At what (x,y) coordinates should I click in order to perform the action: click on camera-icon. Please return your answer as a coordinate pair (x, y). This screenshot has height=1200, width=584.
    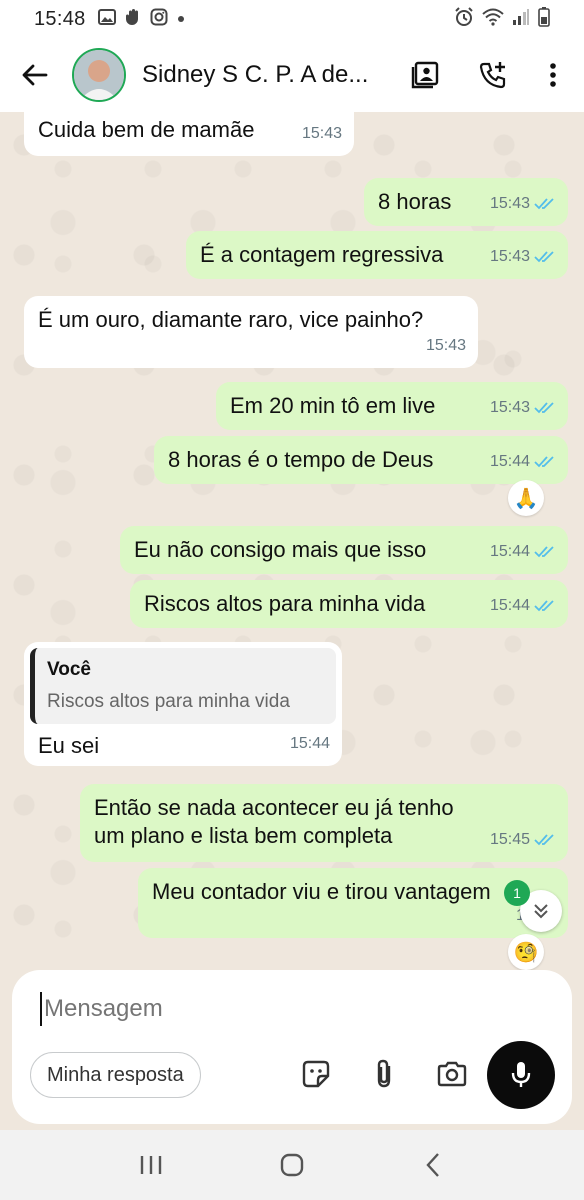
    Looking at the image, I should click on (452, 1074).